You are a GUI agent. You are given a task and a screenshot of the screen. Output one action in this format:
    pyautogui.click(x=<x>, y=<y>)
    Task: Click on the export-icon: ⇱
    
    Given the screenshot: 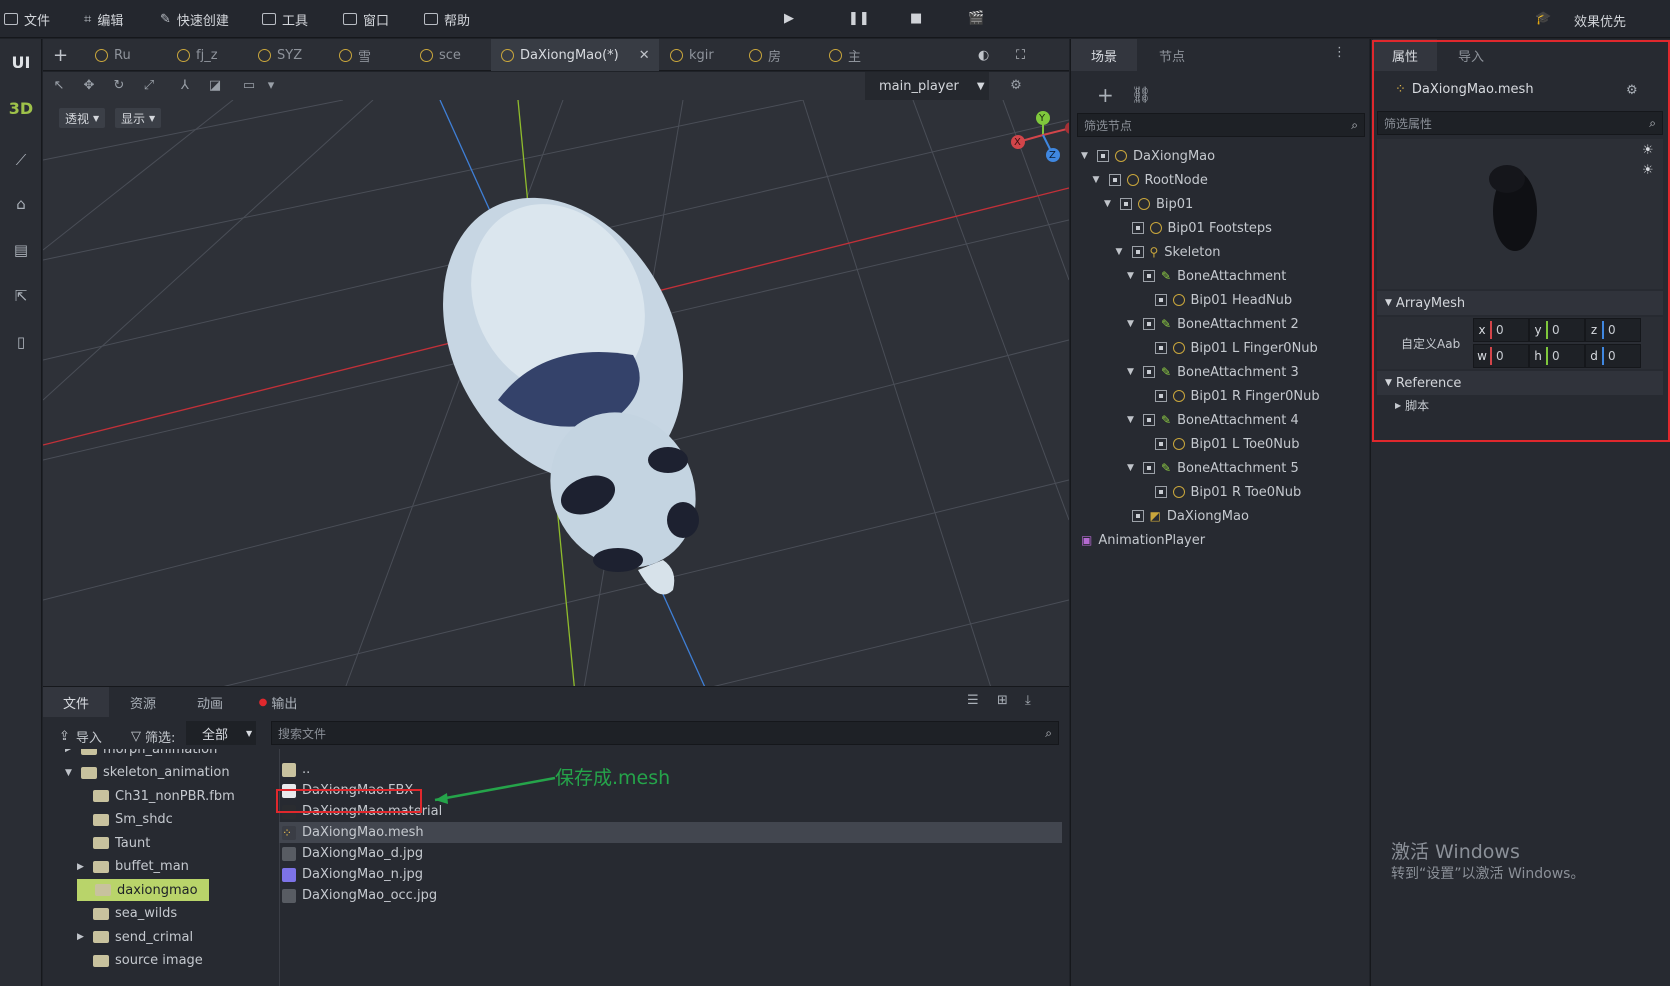 What is the action you would take?
    pyautogui.click(x=21, y=296)
    